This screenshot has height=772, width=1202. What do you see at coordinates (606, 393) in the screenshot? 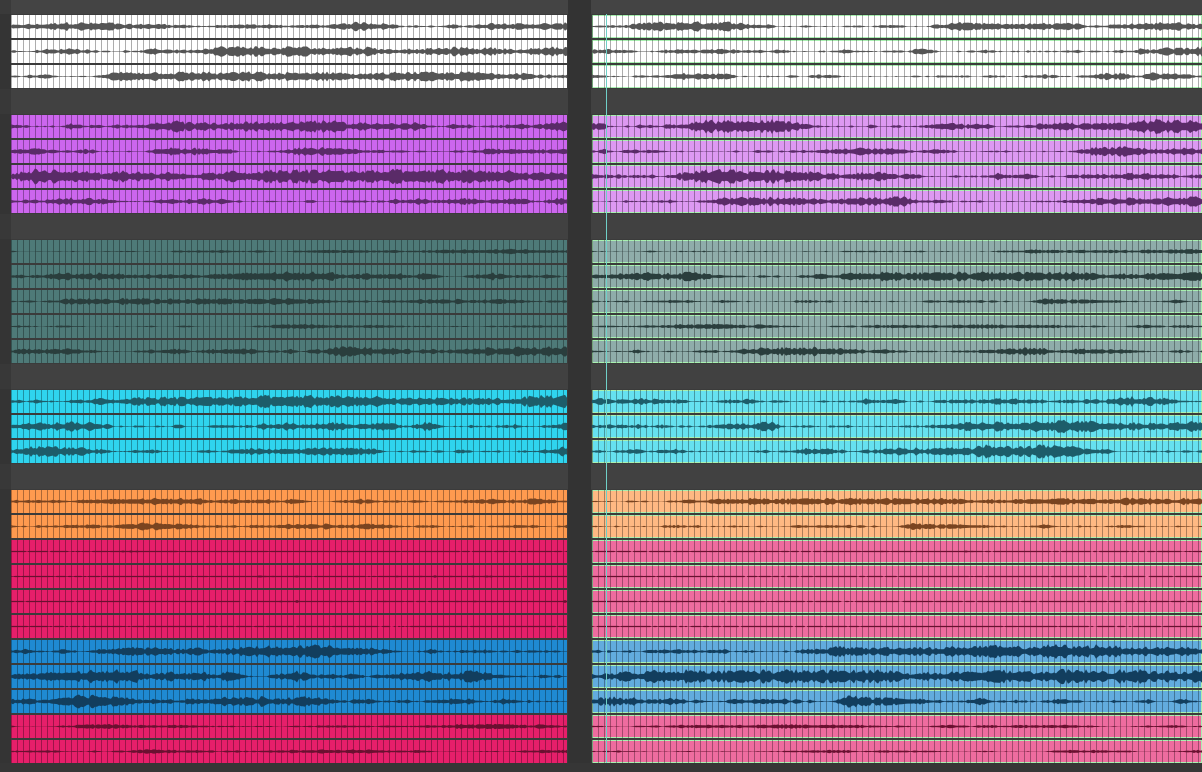
I see `playhead` at bounding box center [606, 393].